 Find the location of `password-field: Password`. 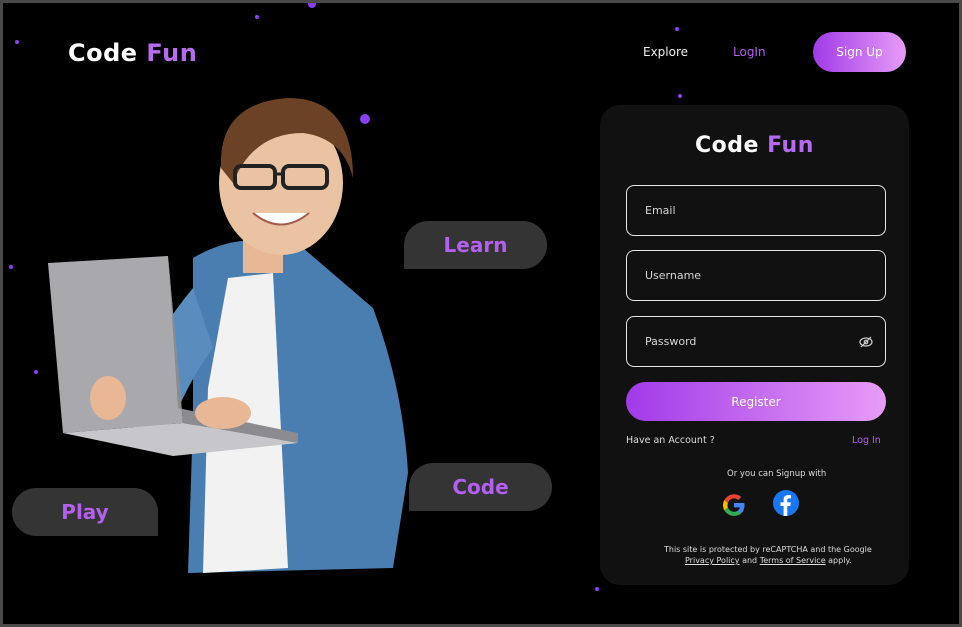

password-field: Password is located at coordinates (756, 341).